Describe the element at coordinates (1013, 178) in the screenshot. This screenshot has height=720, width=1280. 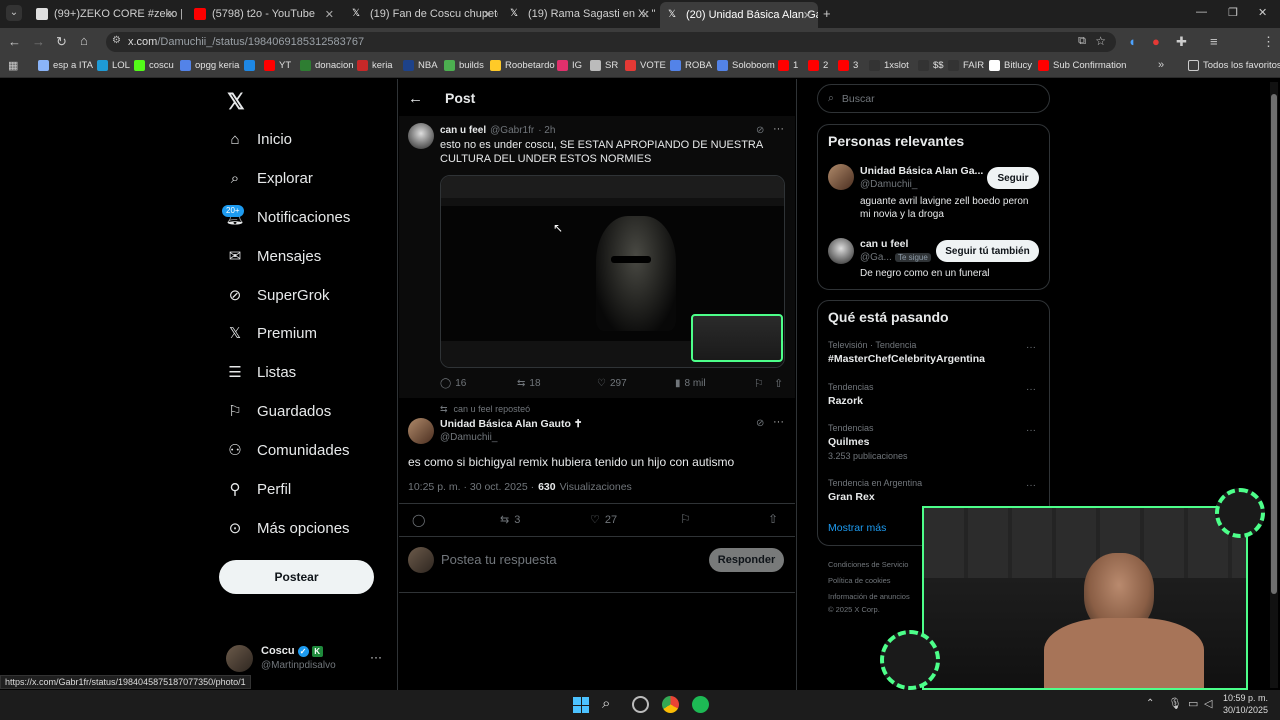
I see `follow-button: Seguir` at that location.